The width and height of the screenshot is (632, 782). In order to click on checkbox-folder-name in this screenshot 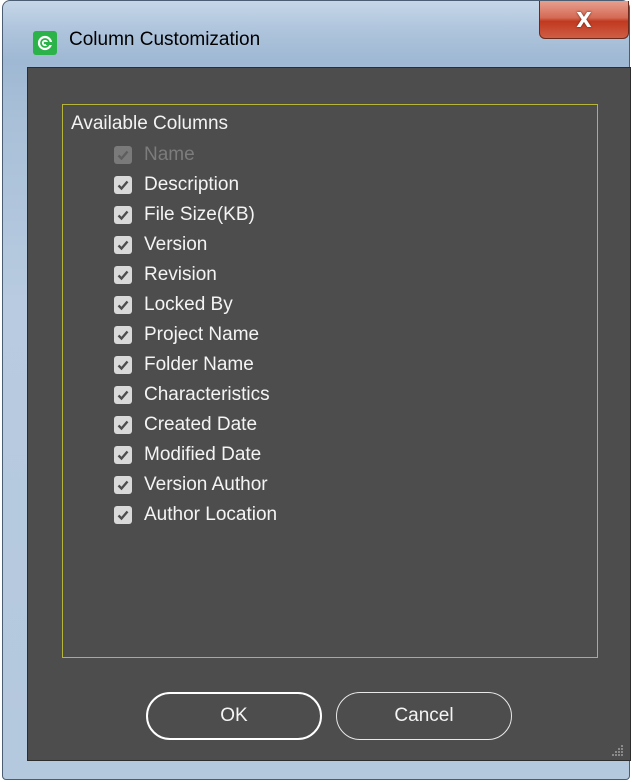, I will do `click(123, 365)`.